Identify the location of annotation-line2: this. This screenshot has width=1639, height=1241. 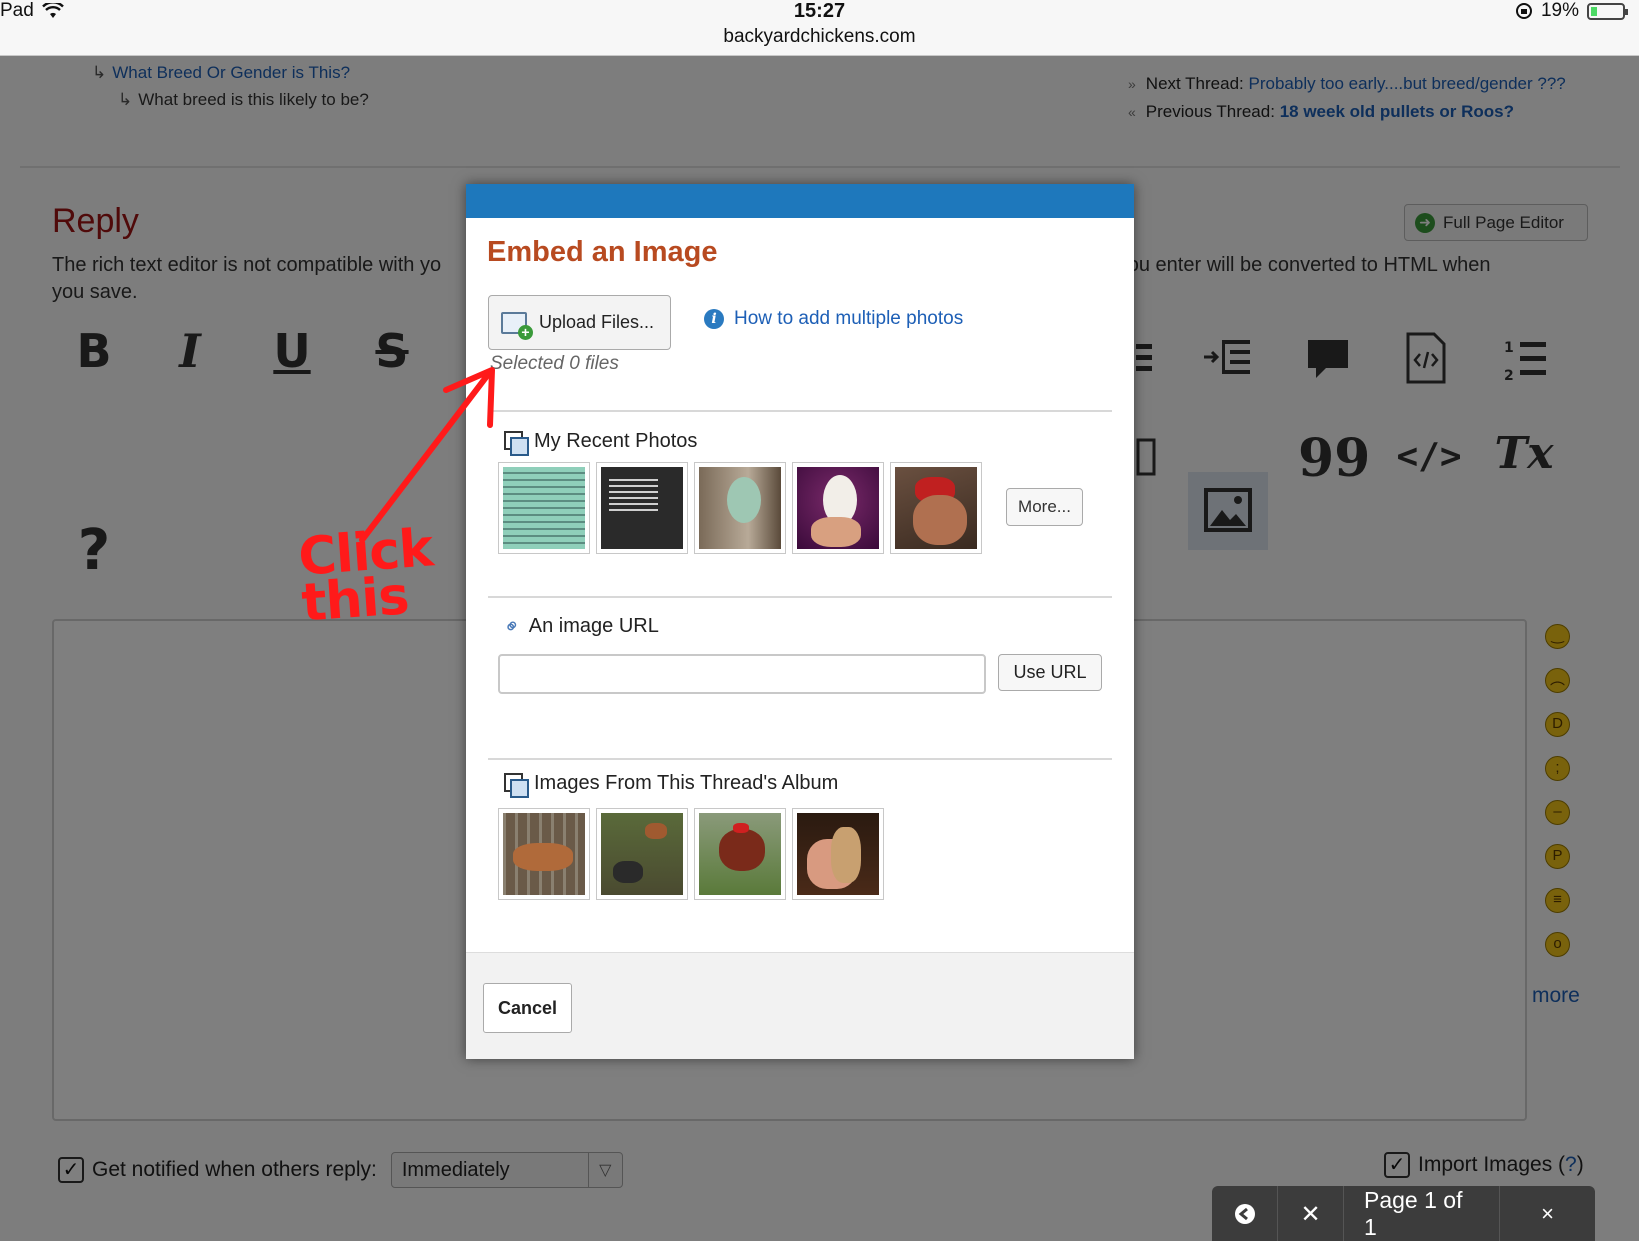
(355, 600).